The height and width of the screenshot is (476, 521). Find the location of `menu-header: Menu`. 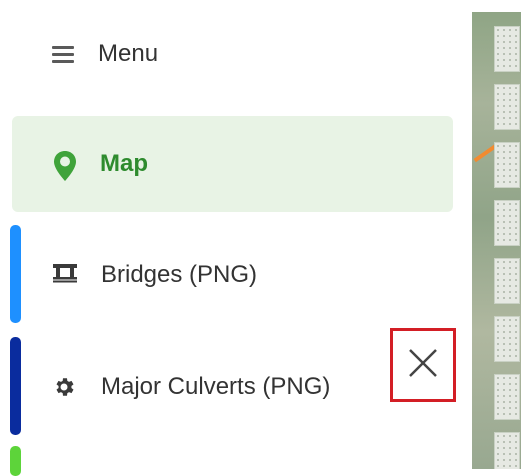

menu-header: Menu is located at coordinates (105, 54).